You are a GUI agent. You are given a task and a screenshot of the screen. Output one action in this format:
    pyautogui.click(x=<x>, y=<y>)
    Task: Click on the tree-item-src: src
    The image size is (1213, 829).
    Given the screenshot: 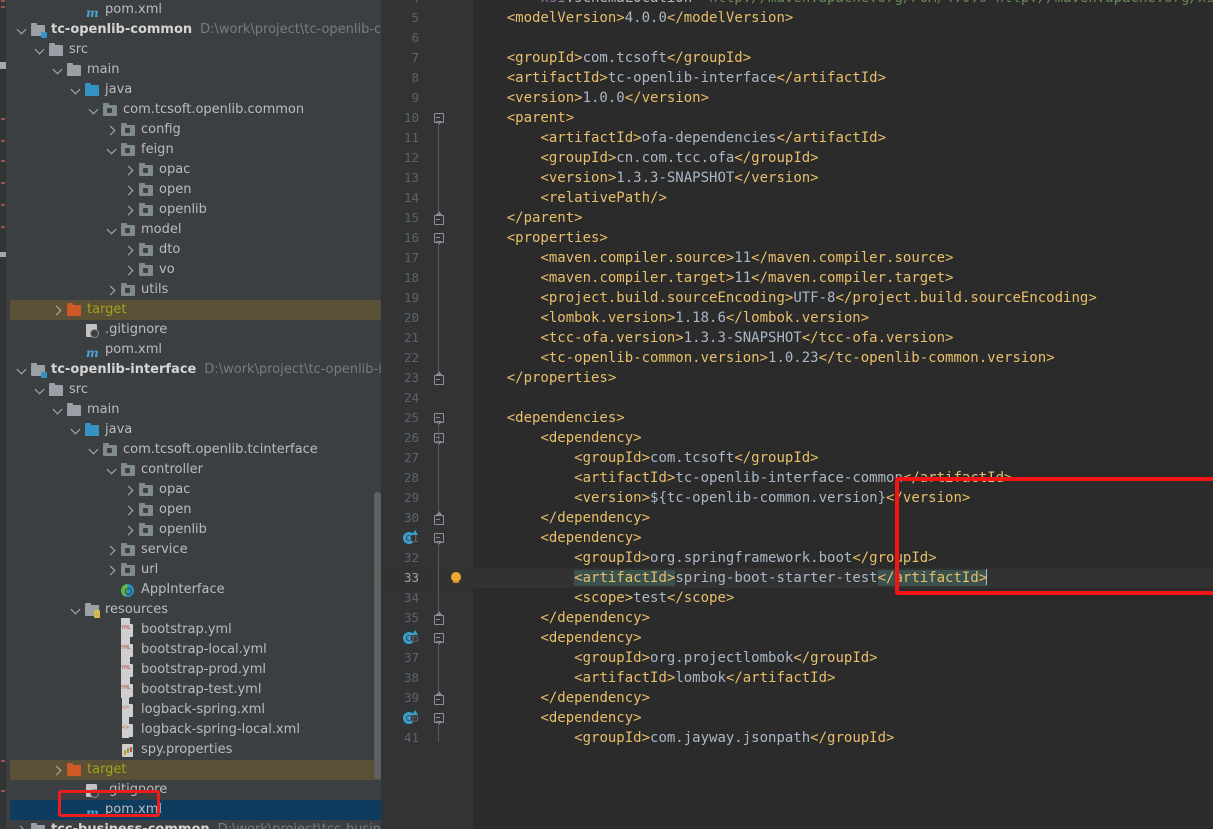 What is the action you would take?
    pyautogui.click(x=195, y=50)
    